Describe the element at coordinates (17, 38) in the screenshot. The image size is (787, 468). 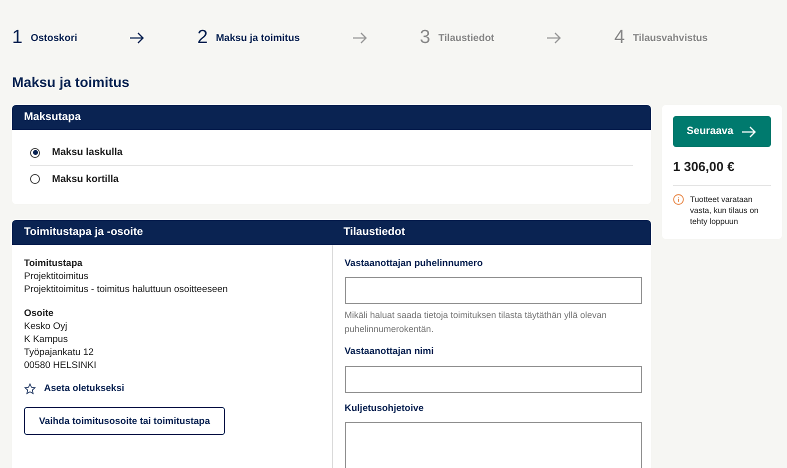
I see `step-number: 1` at that location.